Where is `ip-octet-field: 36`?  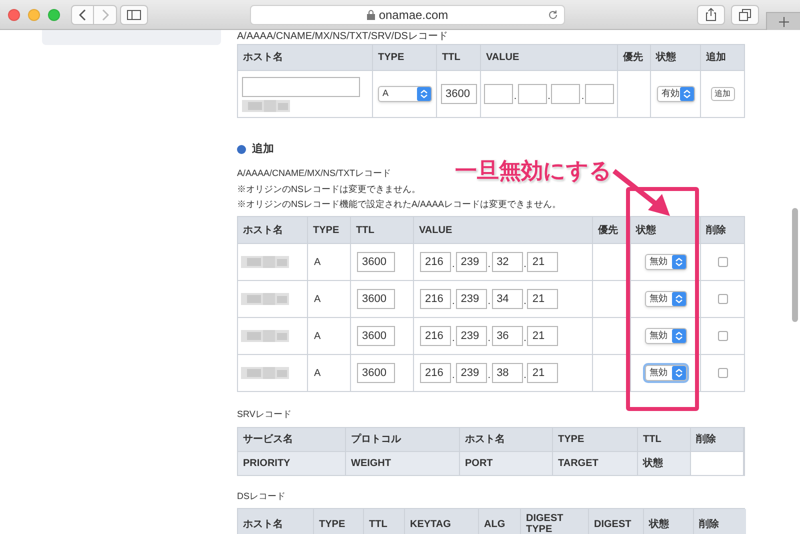 ip-octet-field: 36 is located at coordinates (507, 336).